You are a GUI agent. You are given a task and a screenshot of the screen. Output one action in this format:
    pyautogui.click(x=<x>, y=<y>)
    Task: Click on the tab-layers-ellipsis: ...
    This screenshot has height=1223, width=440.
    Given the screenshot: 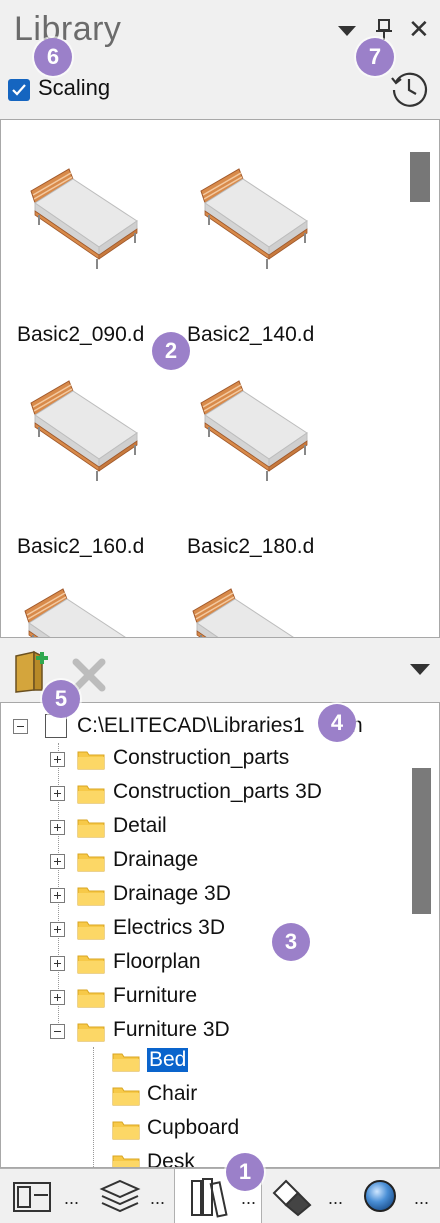 What is the action you would take?
    pyautogui.click(x=158, y=1198)
    